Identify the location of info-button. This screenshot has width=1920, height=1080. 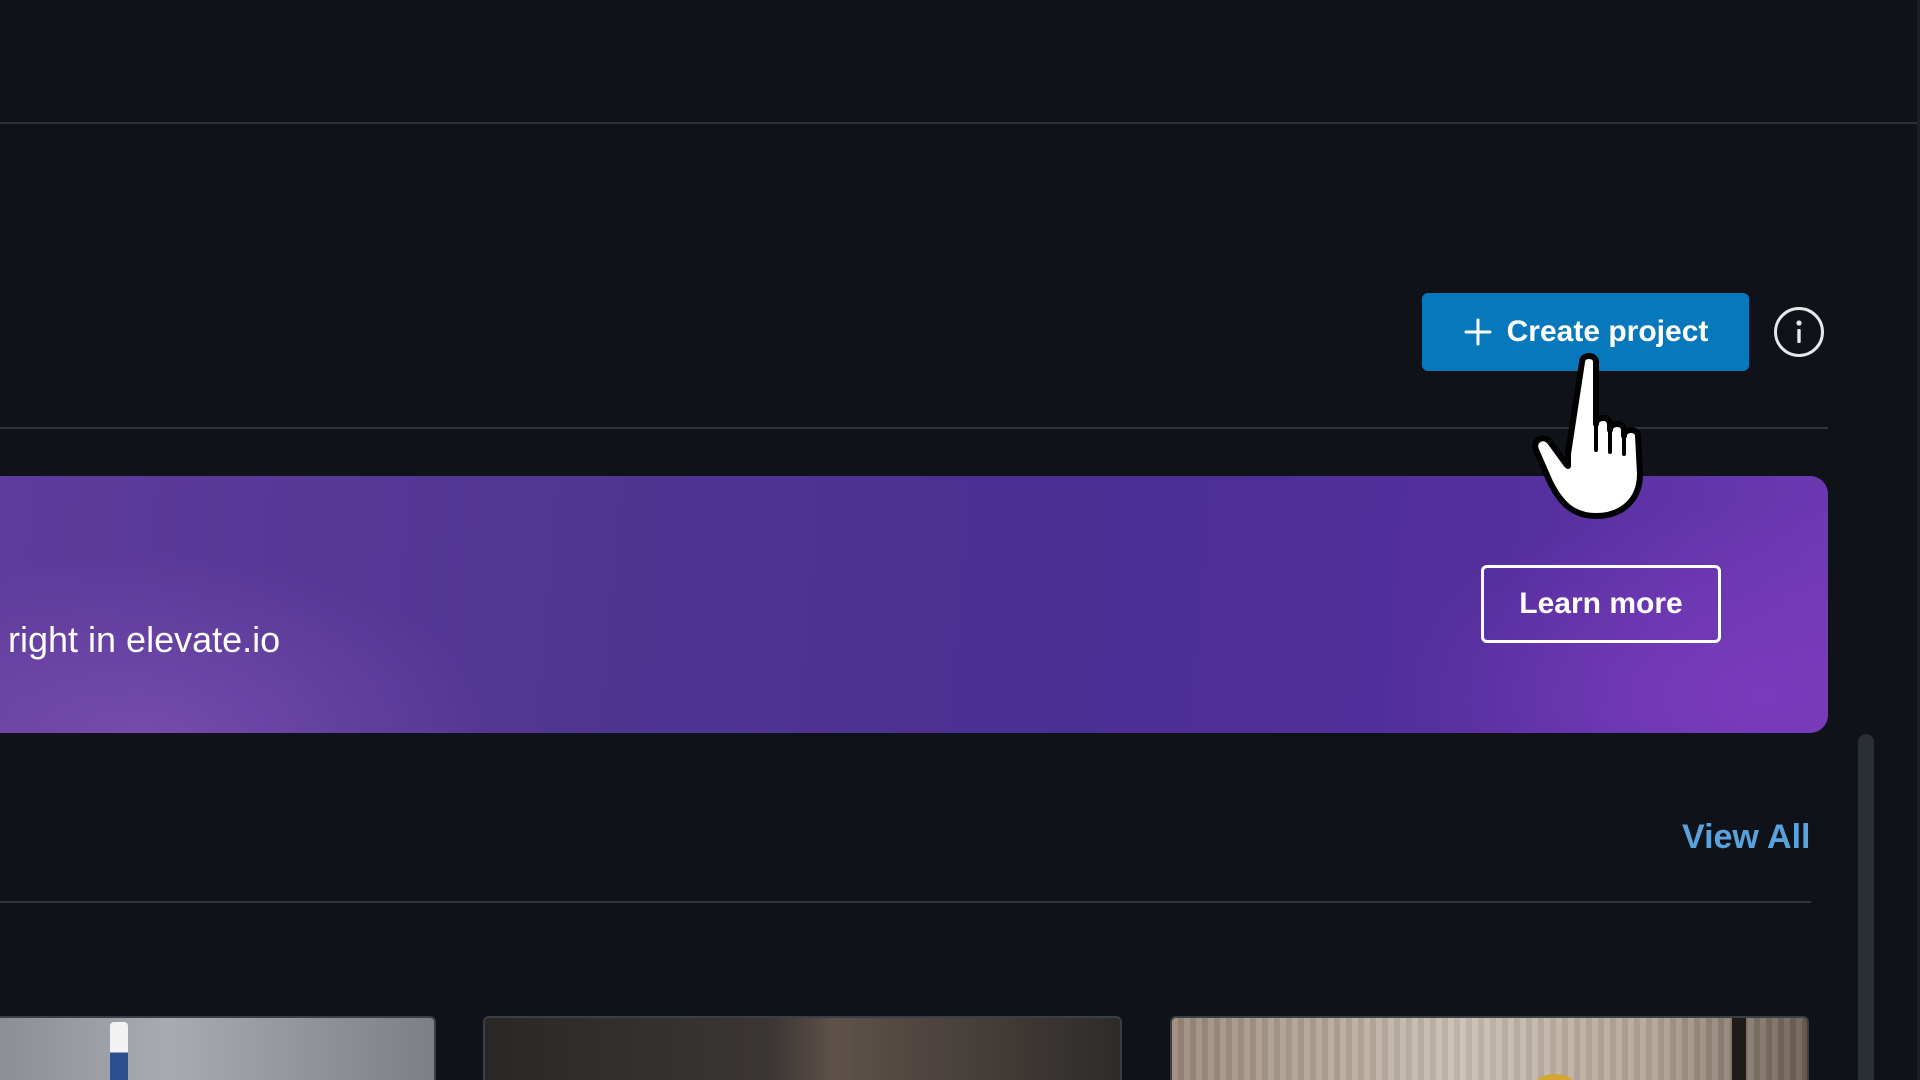
(1799, 332).